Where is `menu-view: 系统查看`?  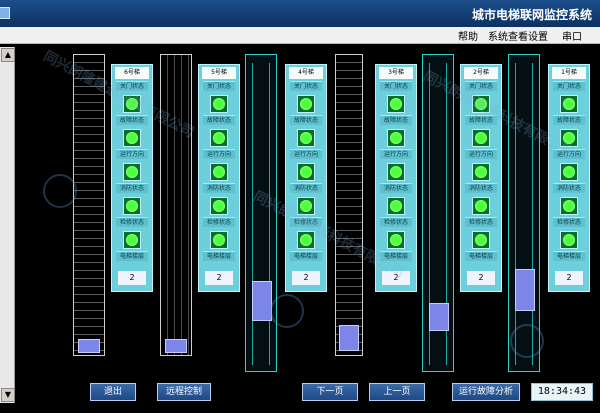 menu-view: 系统查看 is located at coordinates (508, 35).